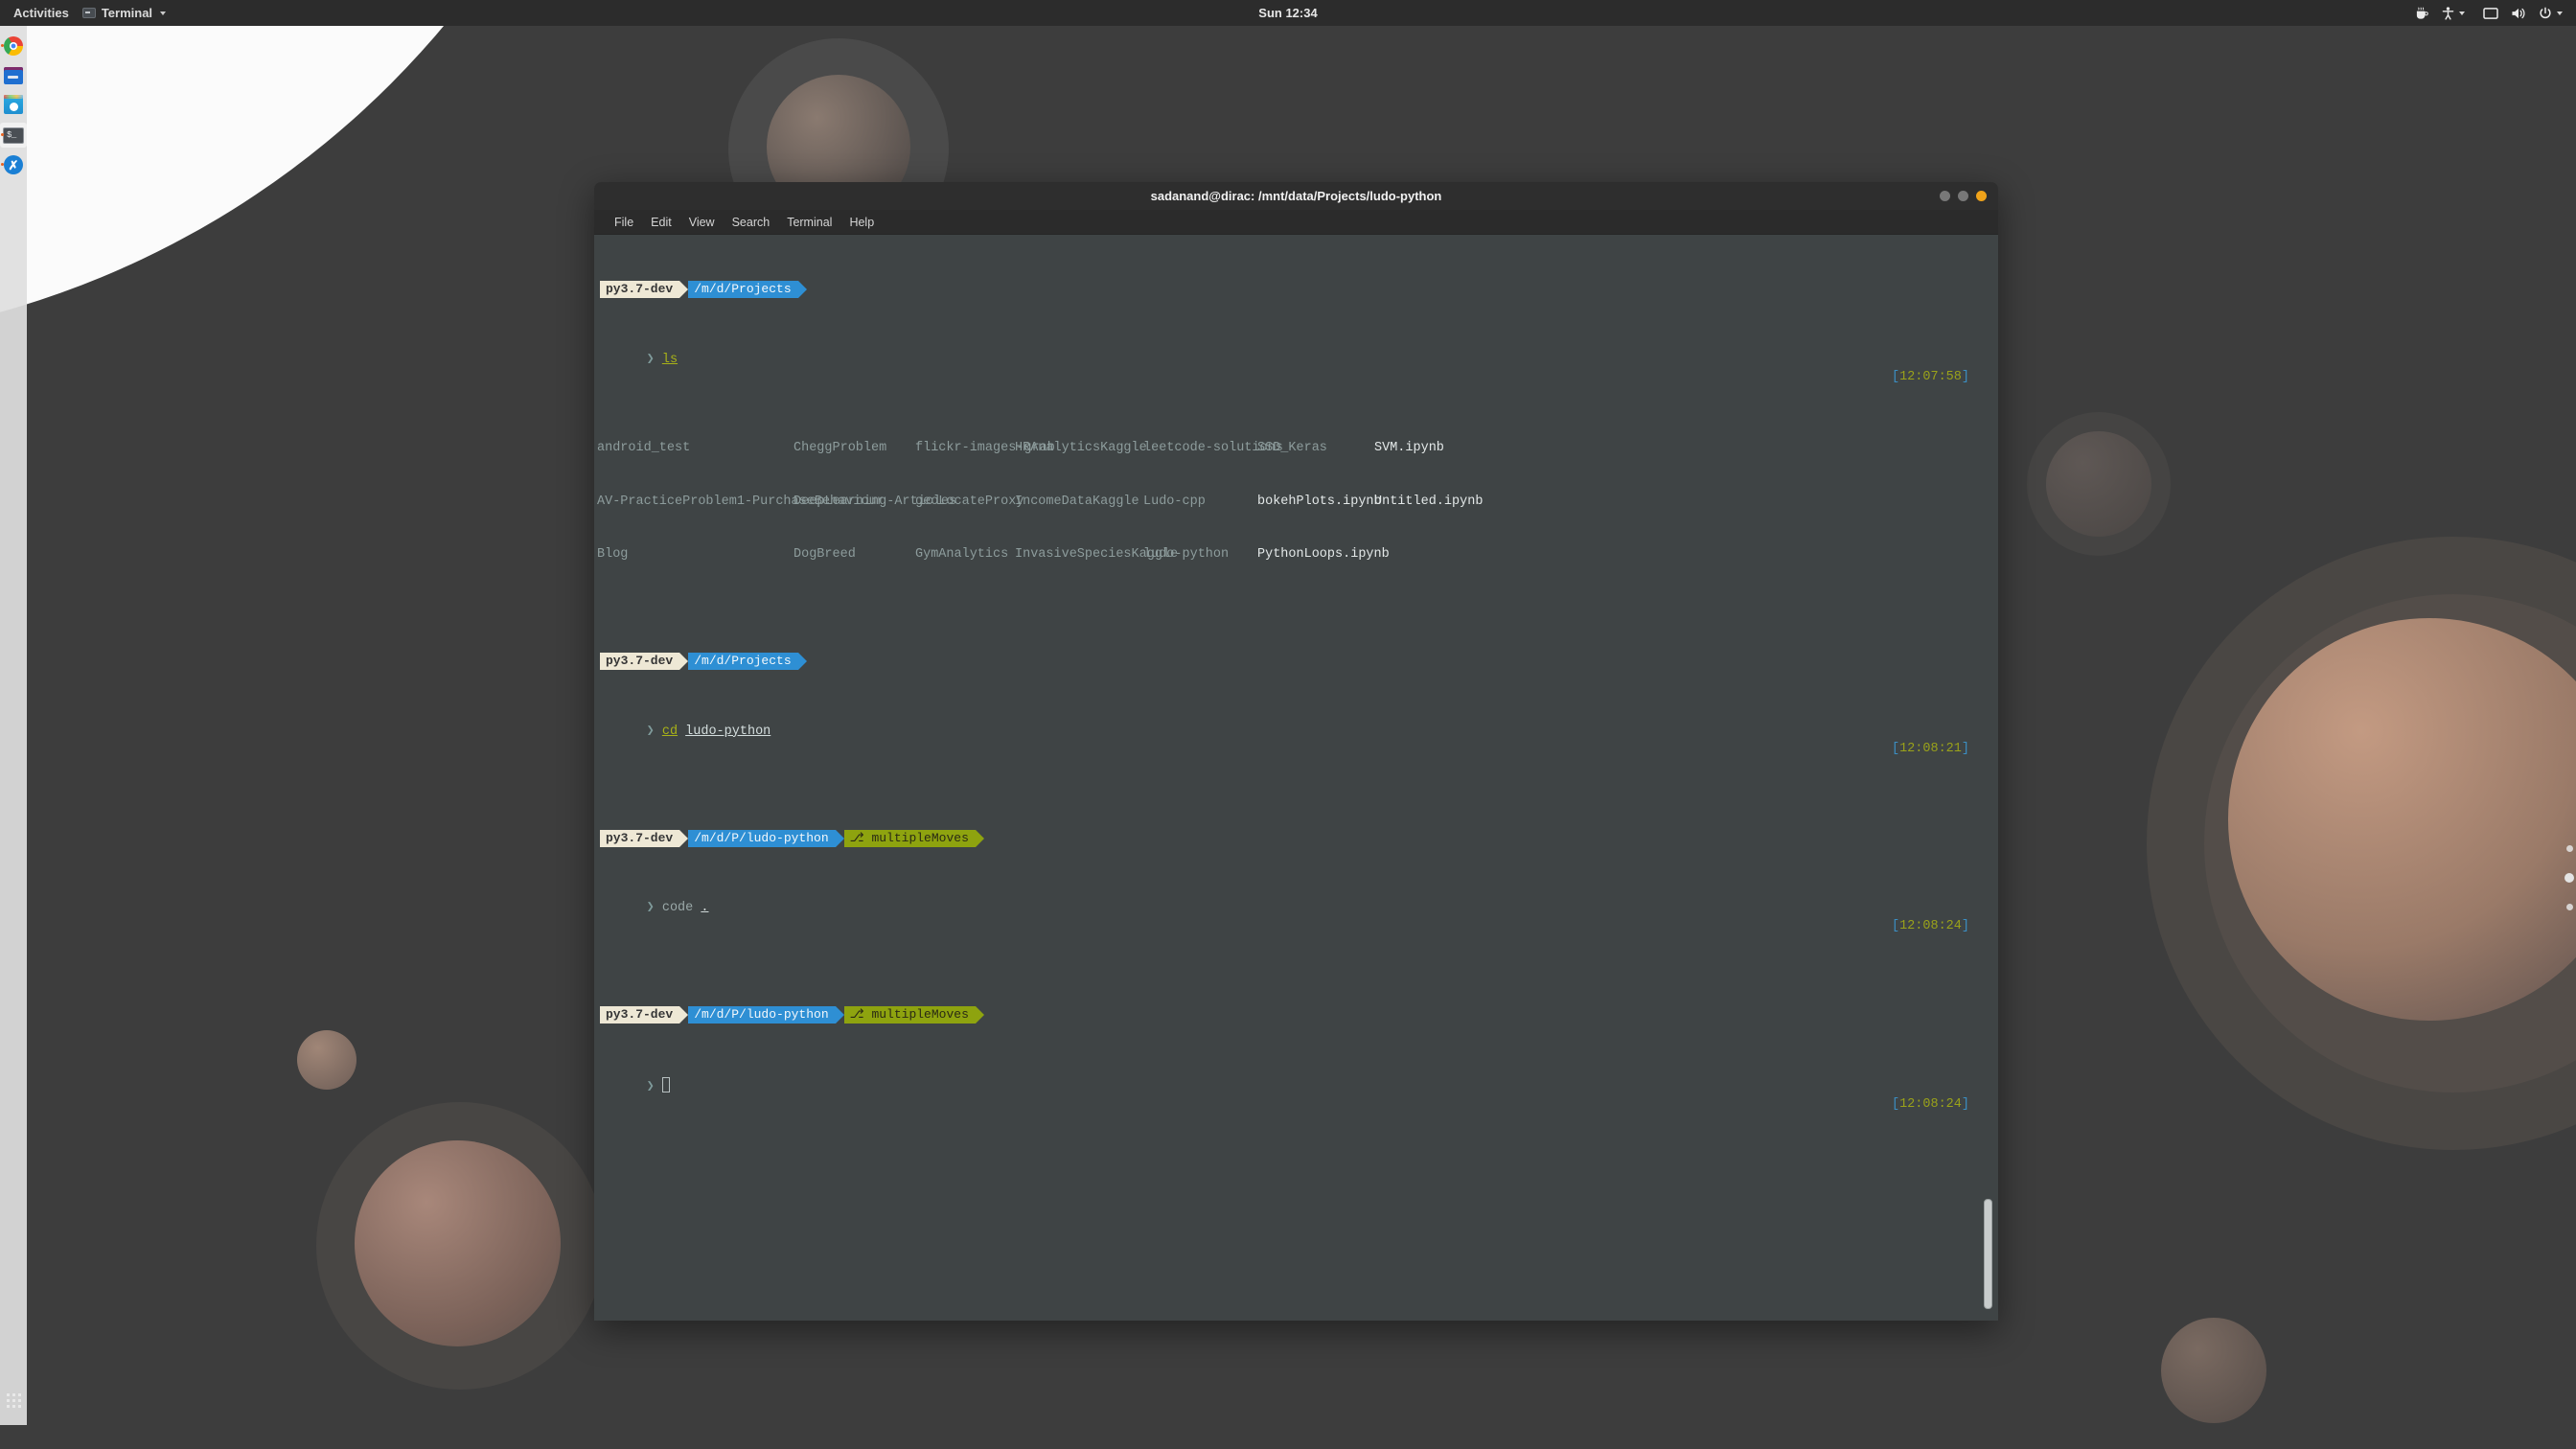 The height and width of the screenshot is (1449, 2576). What do you see at coordinates (163, 13) in the screenshot?
I see `chevron-down-icon` at bounding box center [163, 13].